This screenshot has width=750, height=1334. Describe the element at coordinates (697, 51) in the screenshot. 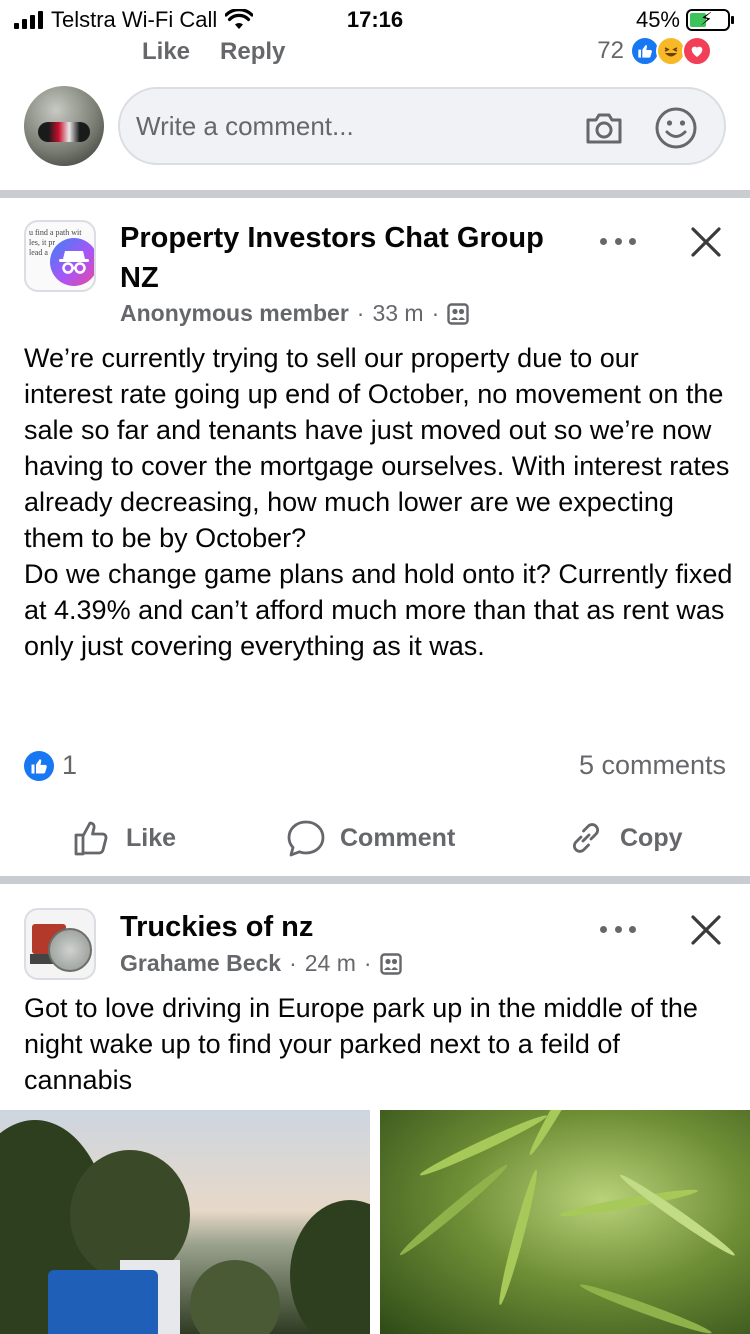

I see `love-reaction-icon` at that location.